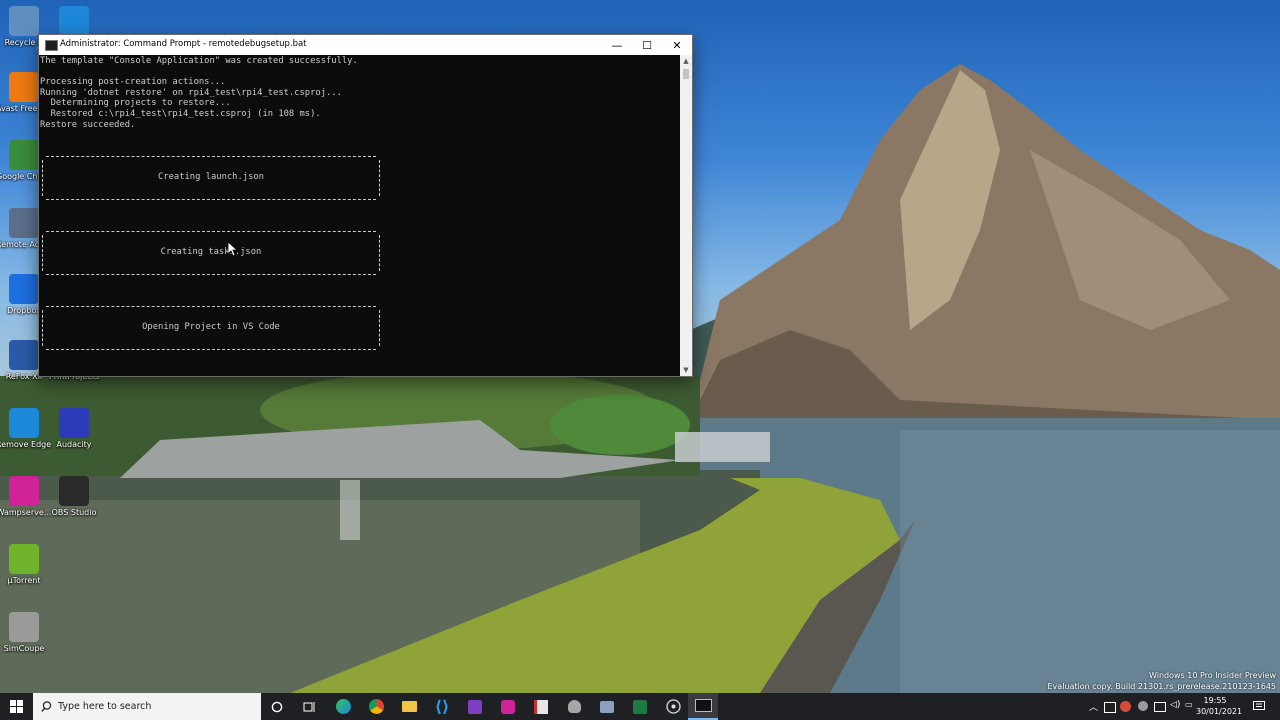 This screenshot has height=720, width=1280. I want to click on windows-logo-icon, so click(16, 706).